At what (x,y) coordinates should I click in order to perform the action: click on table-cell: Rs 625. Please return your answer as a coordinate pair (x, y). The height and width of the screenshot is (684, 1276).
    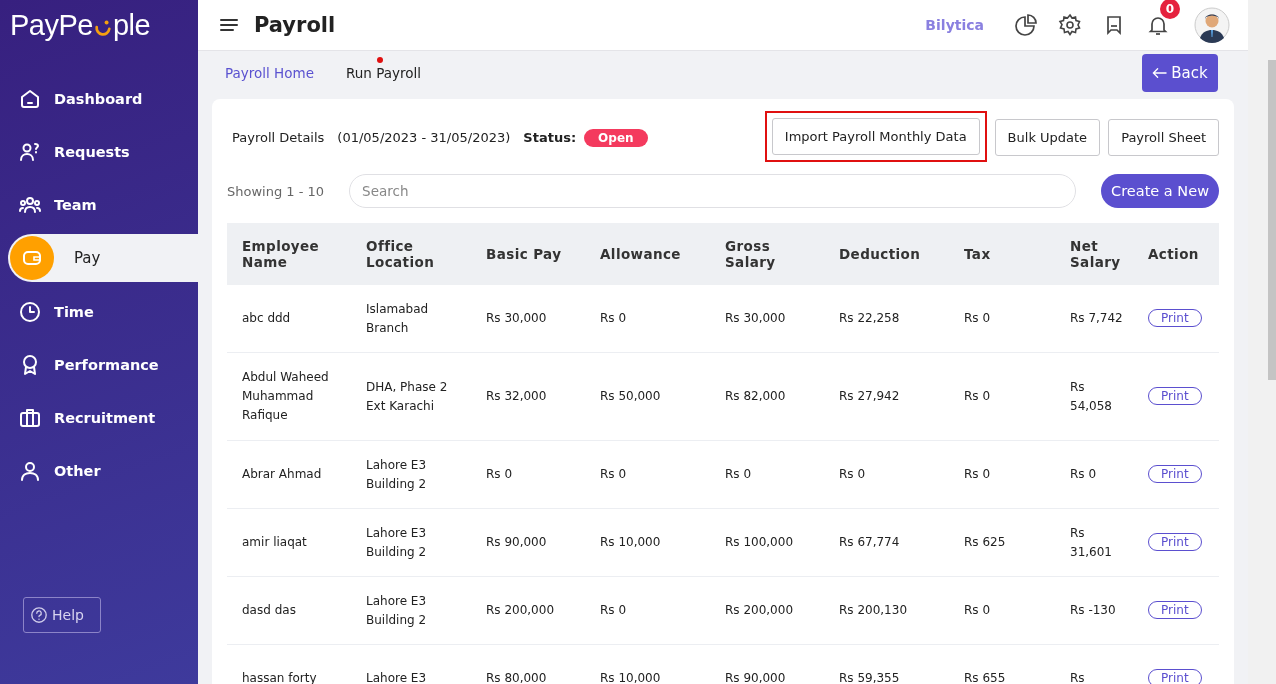
    Looking at the image, I should click on (985, 542).